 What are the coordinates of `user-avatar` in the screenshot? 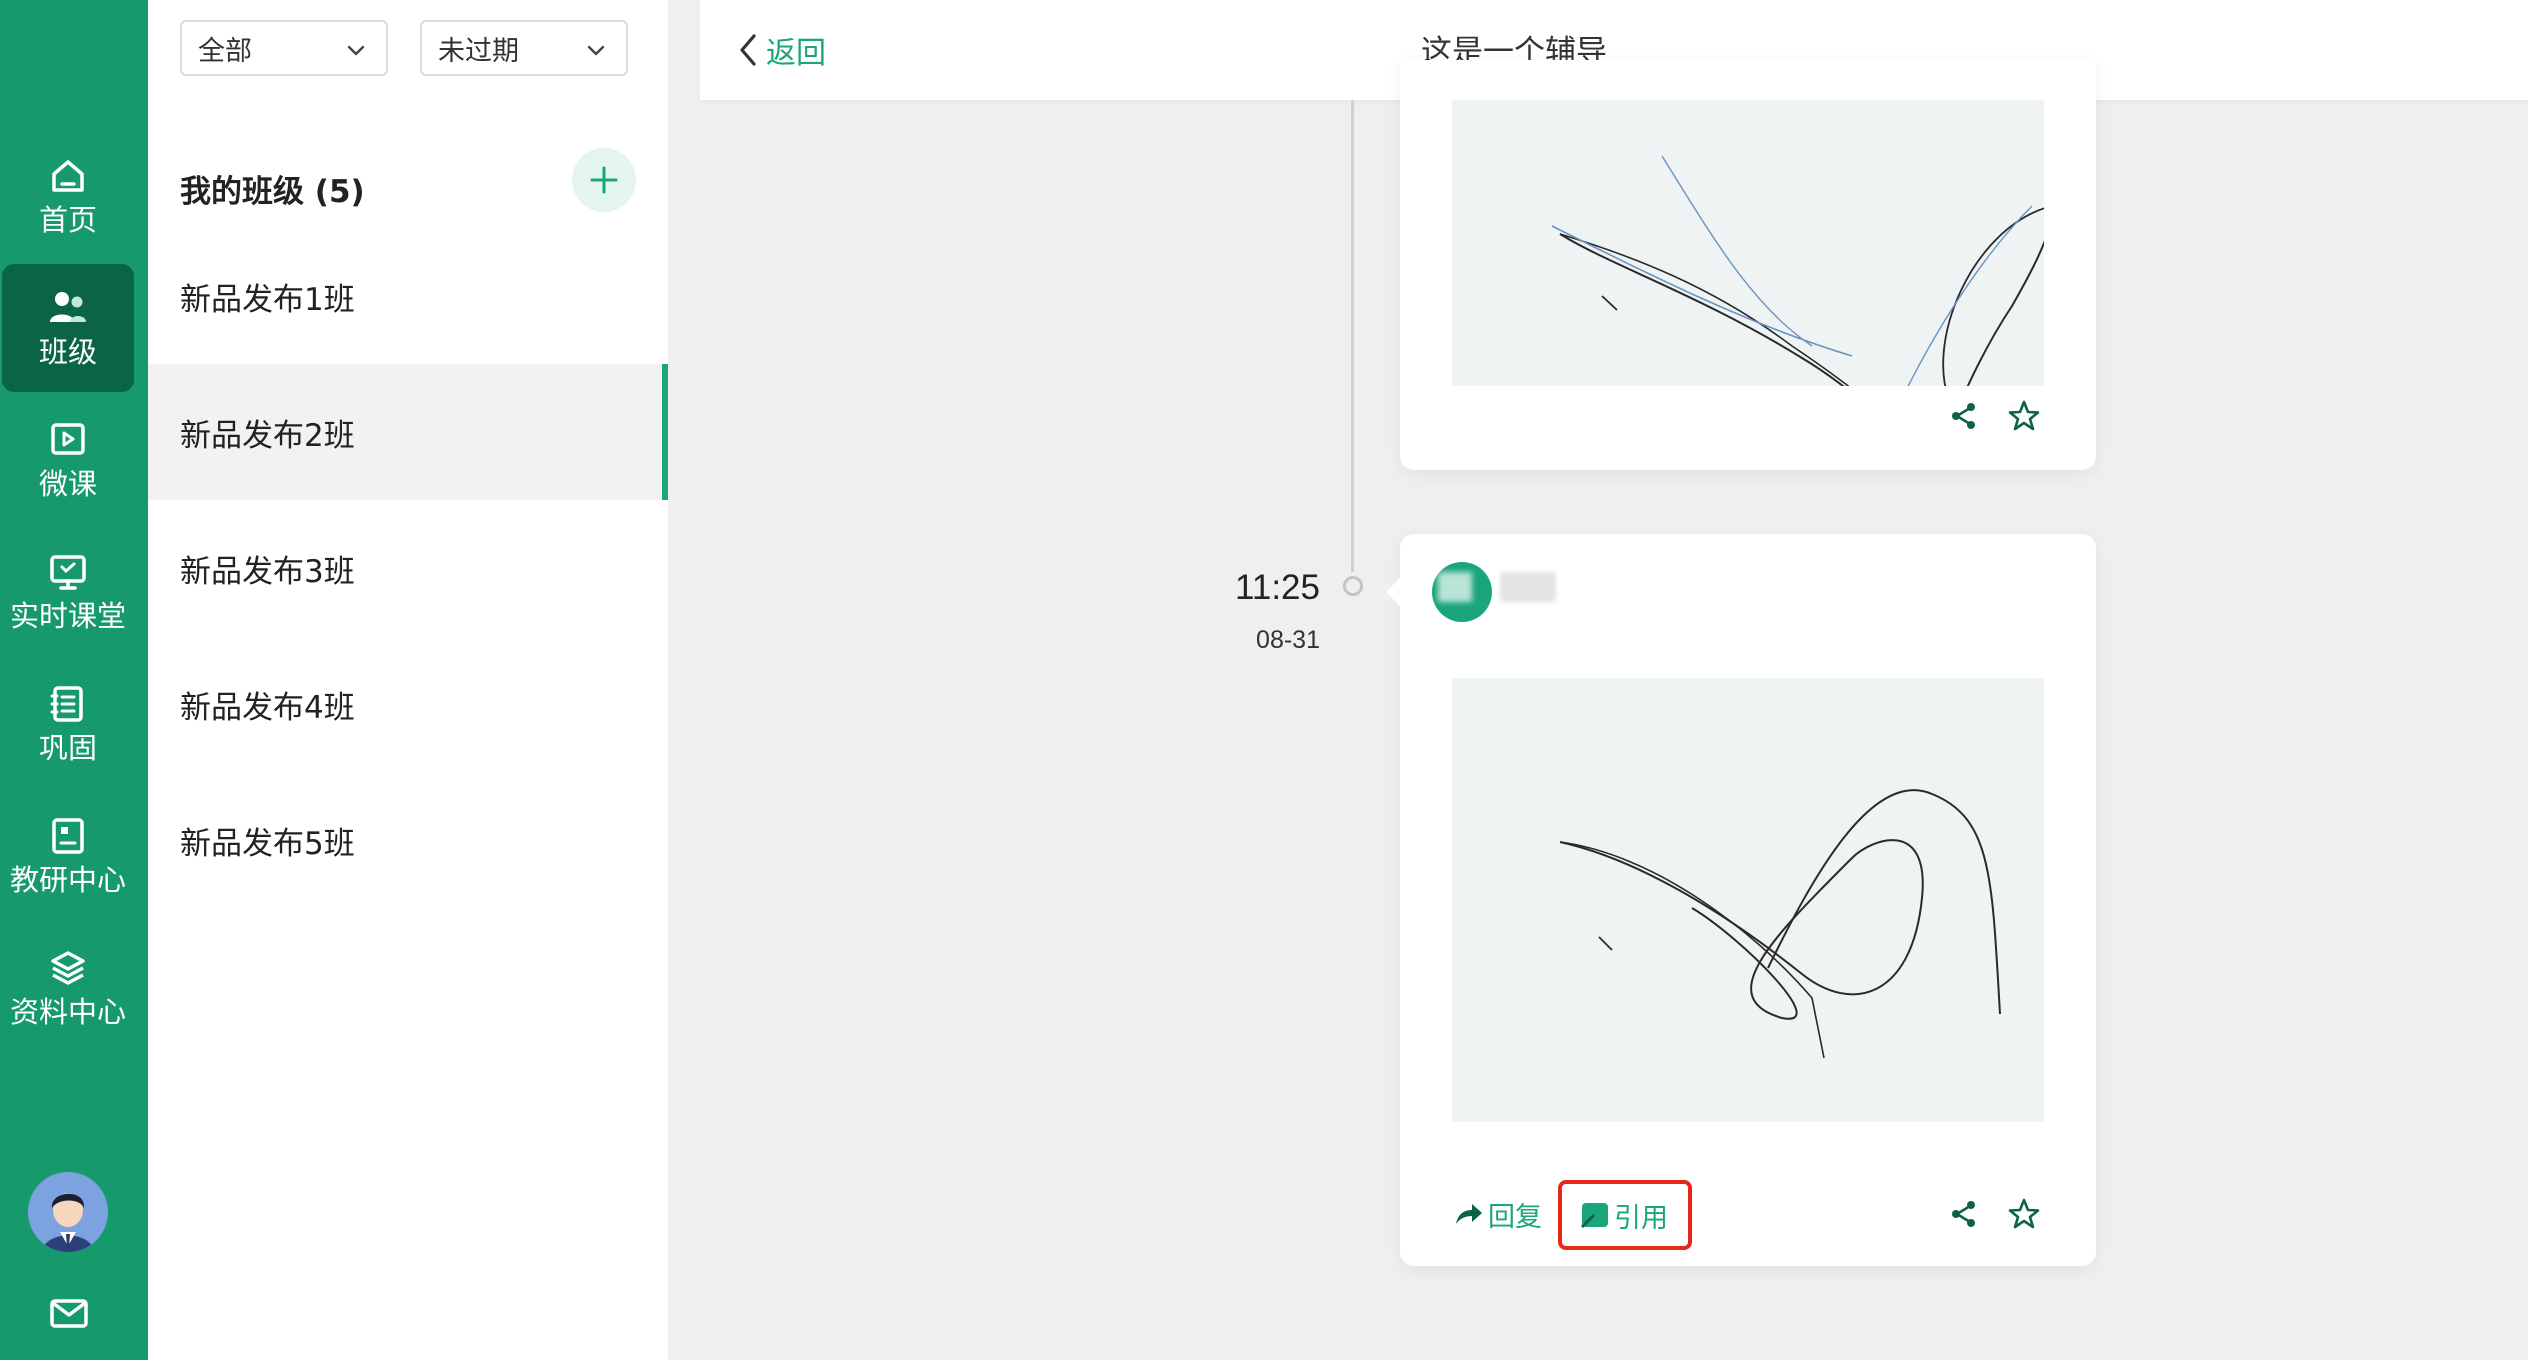 It's located at (68, 1212).